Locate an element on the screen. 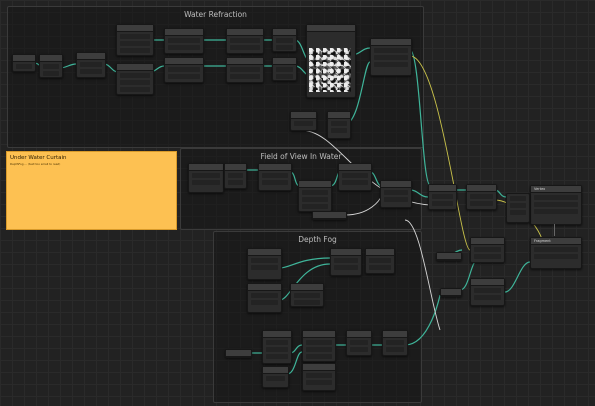  vertex-slot-normal is located at coordinates (556, 204).